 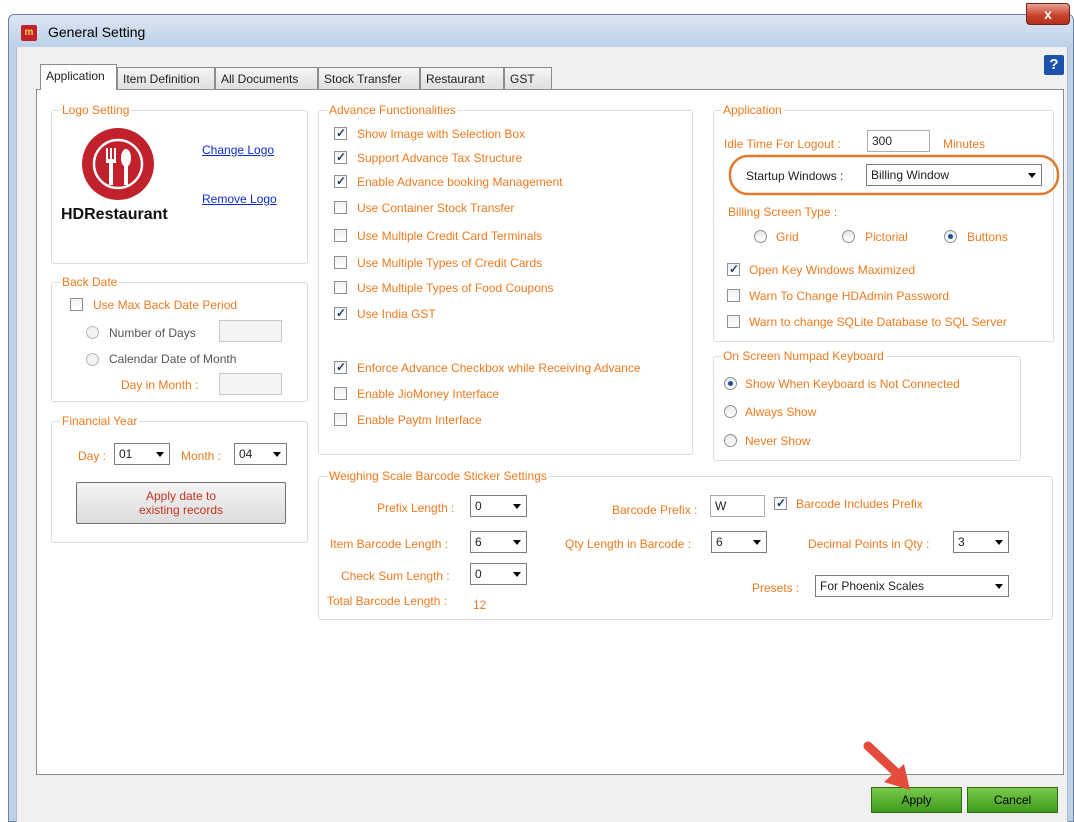 What do you see at coordinates (340, 207) in the screenshot?
I see `container-stock-checkbox` at bounding box center [340, 207].